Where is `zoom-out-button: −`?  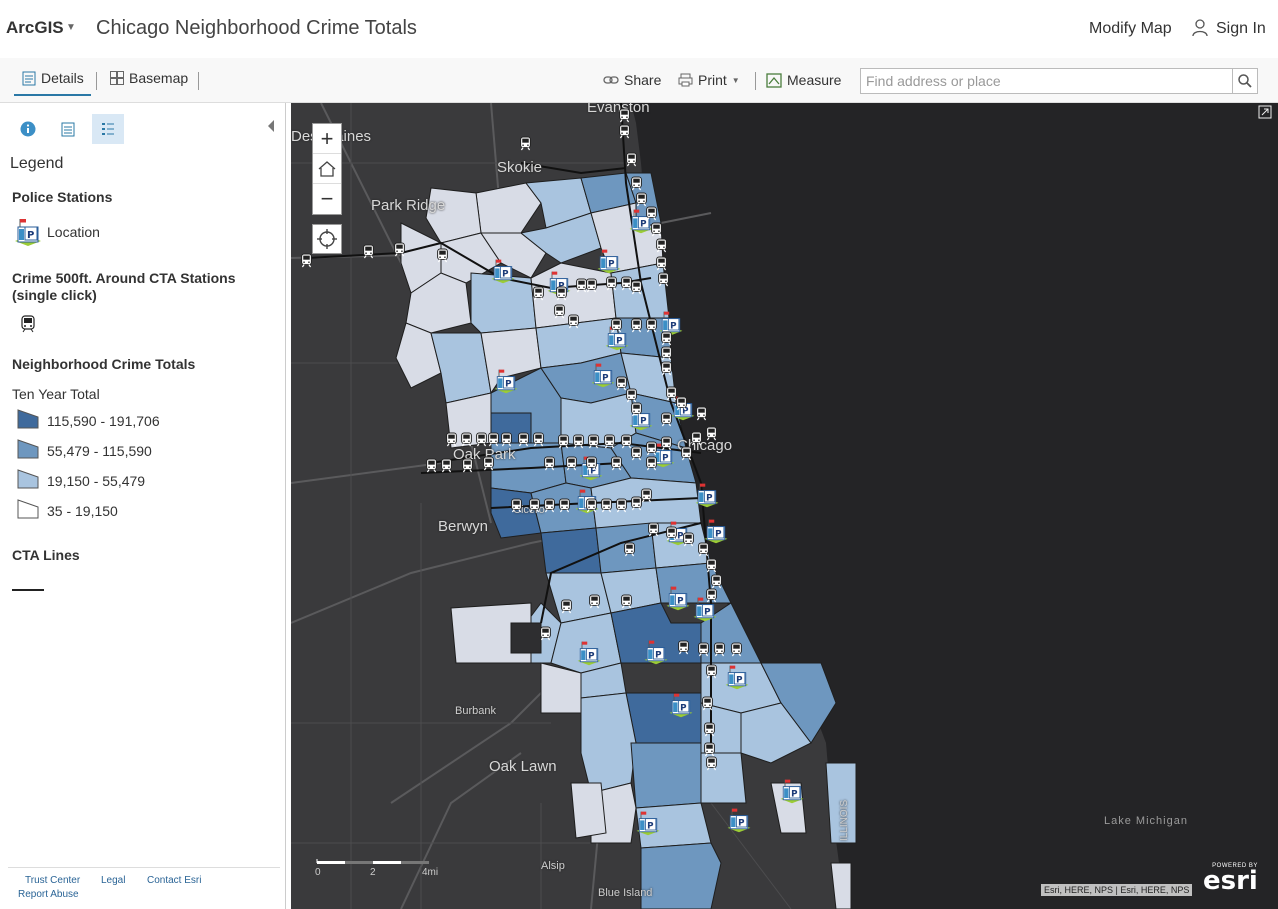
zoom-out-button: − is located at coordinates (327, 199).